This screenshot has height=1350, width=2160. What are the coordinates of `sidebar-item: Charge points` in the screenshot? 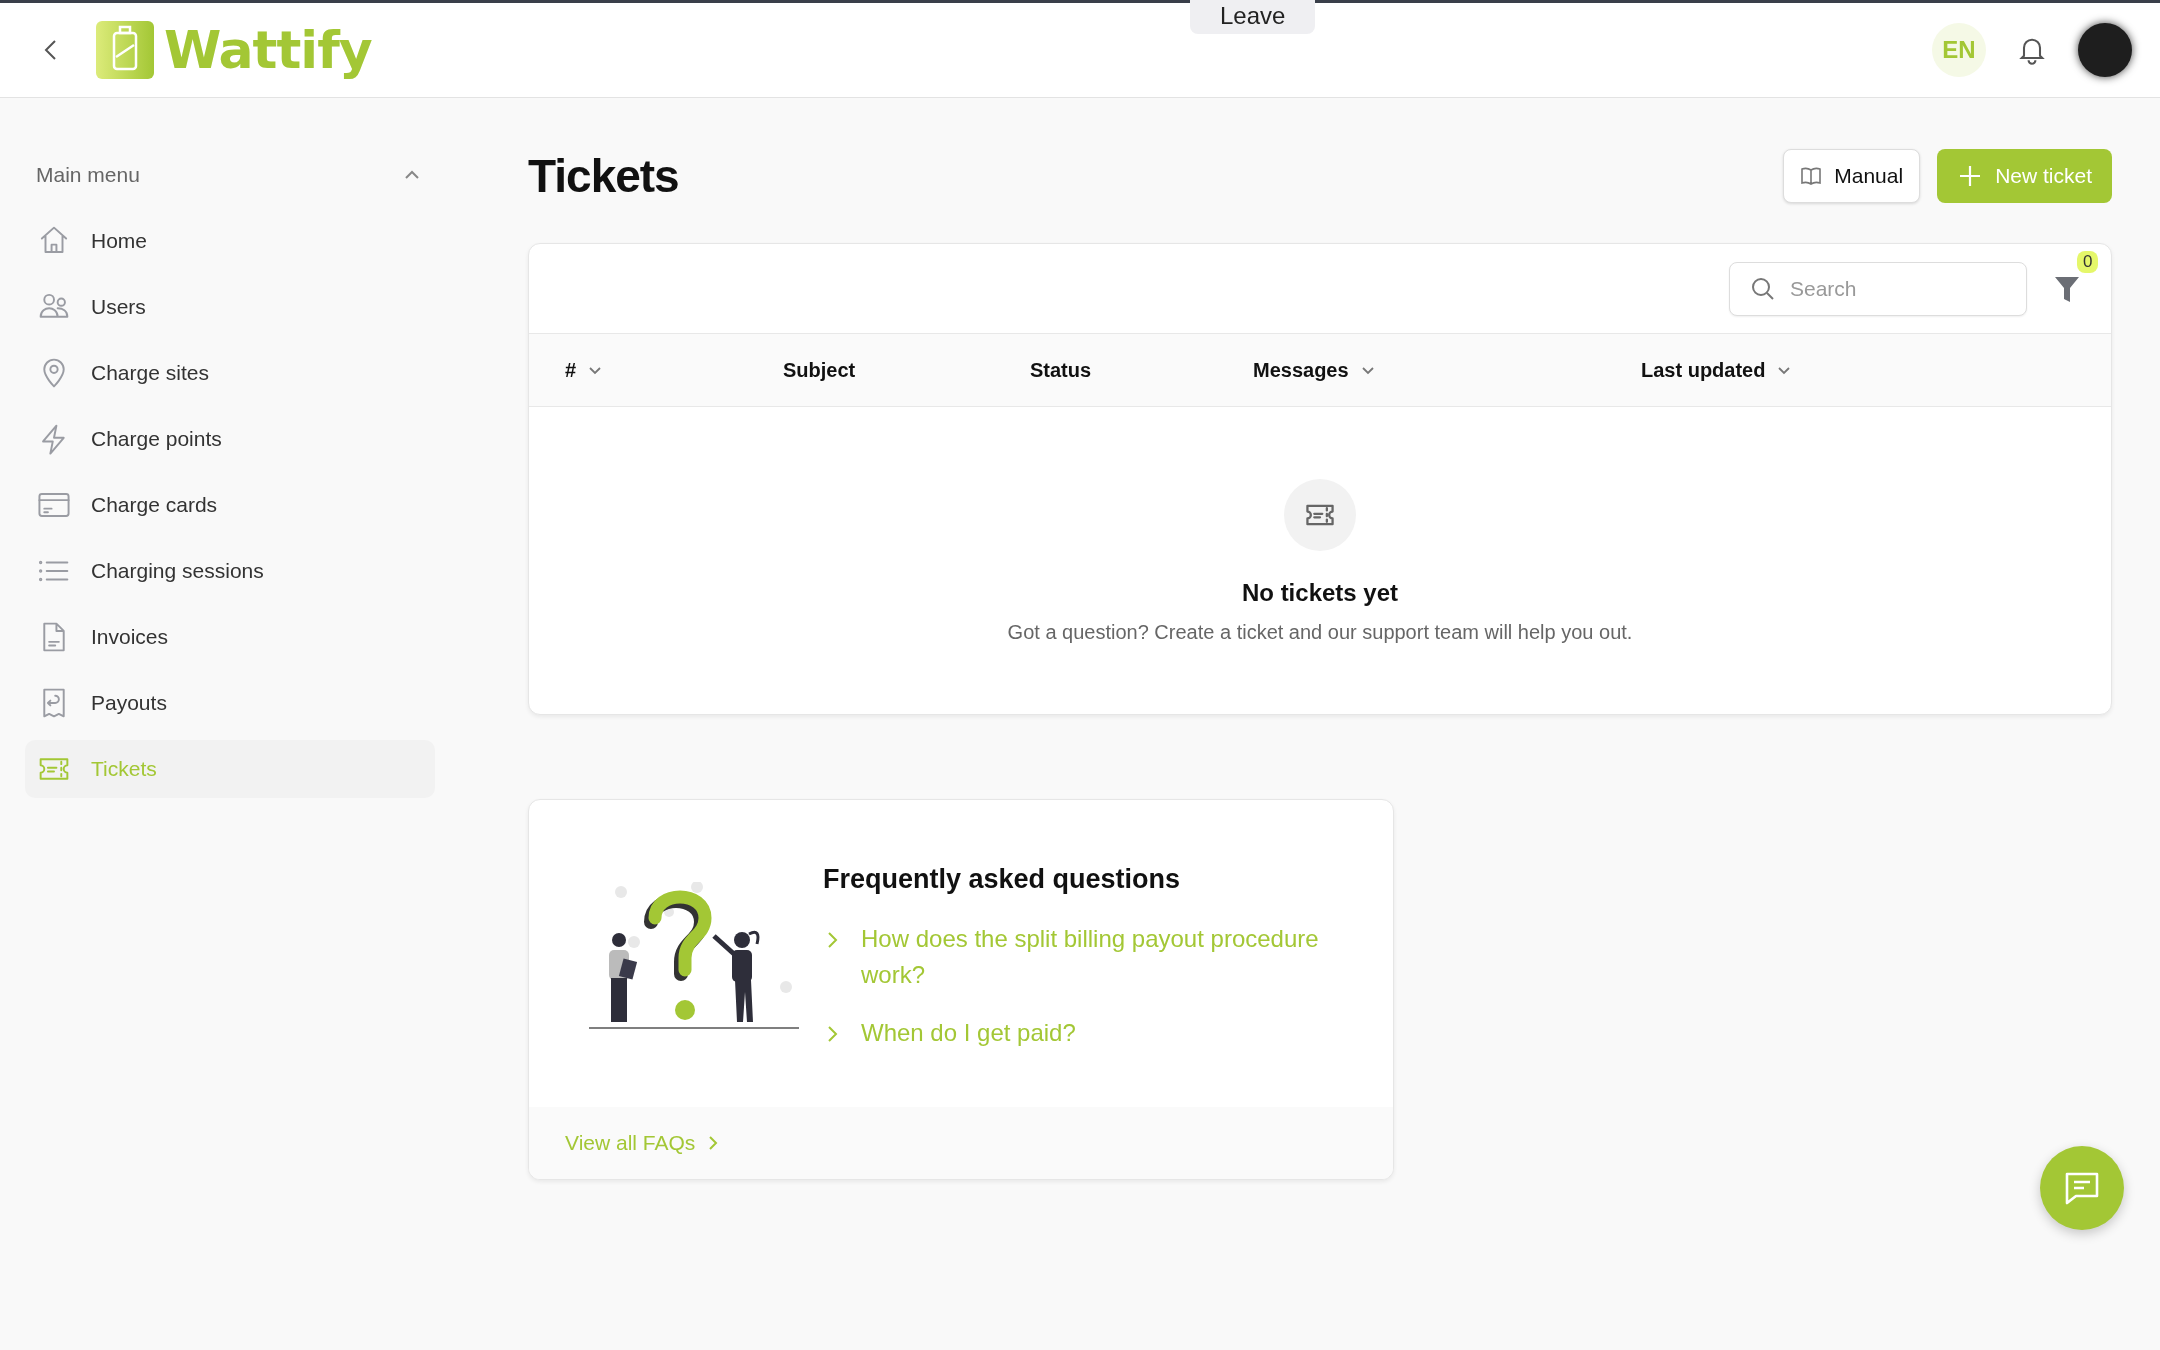 It's located at (230, 439).